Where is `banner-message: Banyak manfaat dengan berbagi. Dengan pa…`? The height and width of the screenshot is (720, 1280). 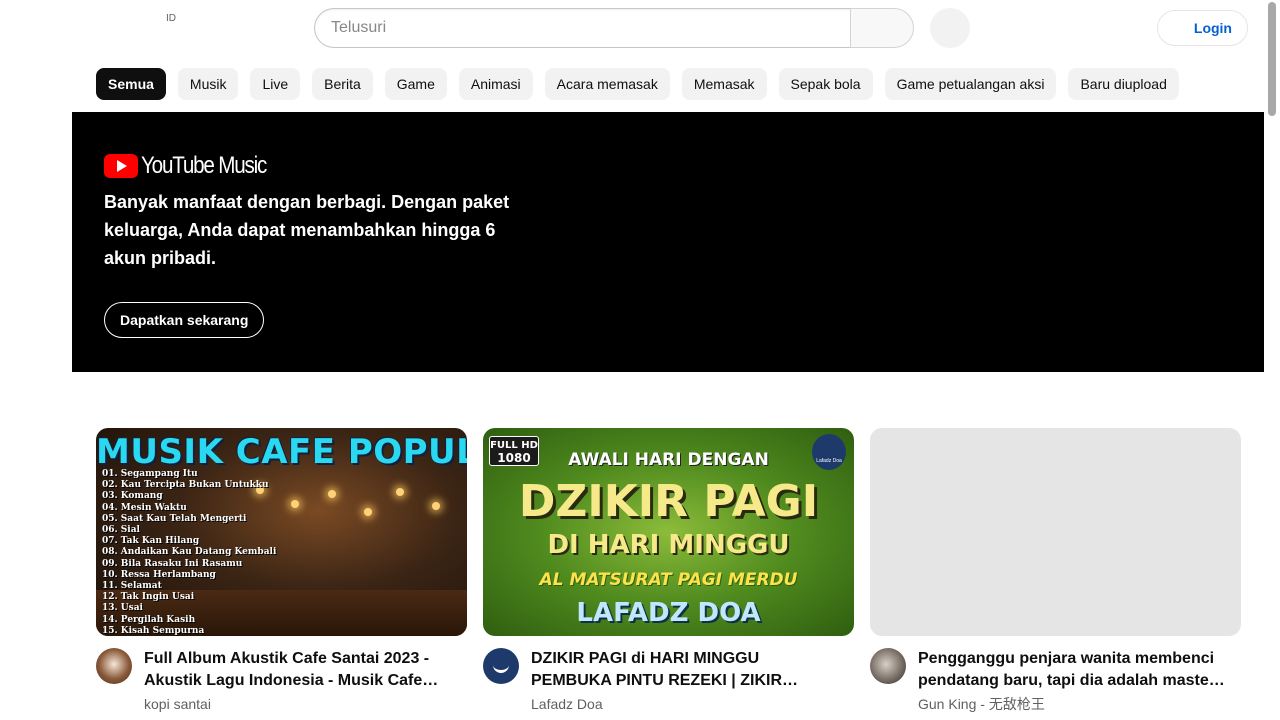 banner-message: Banyak manfaat dengan berbagi. Dengan pa… is located at coordinates (307, 230).